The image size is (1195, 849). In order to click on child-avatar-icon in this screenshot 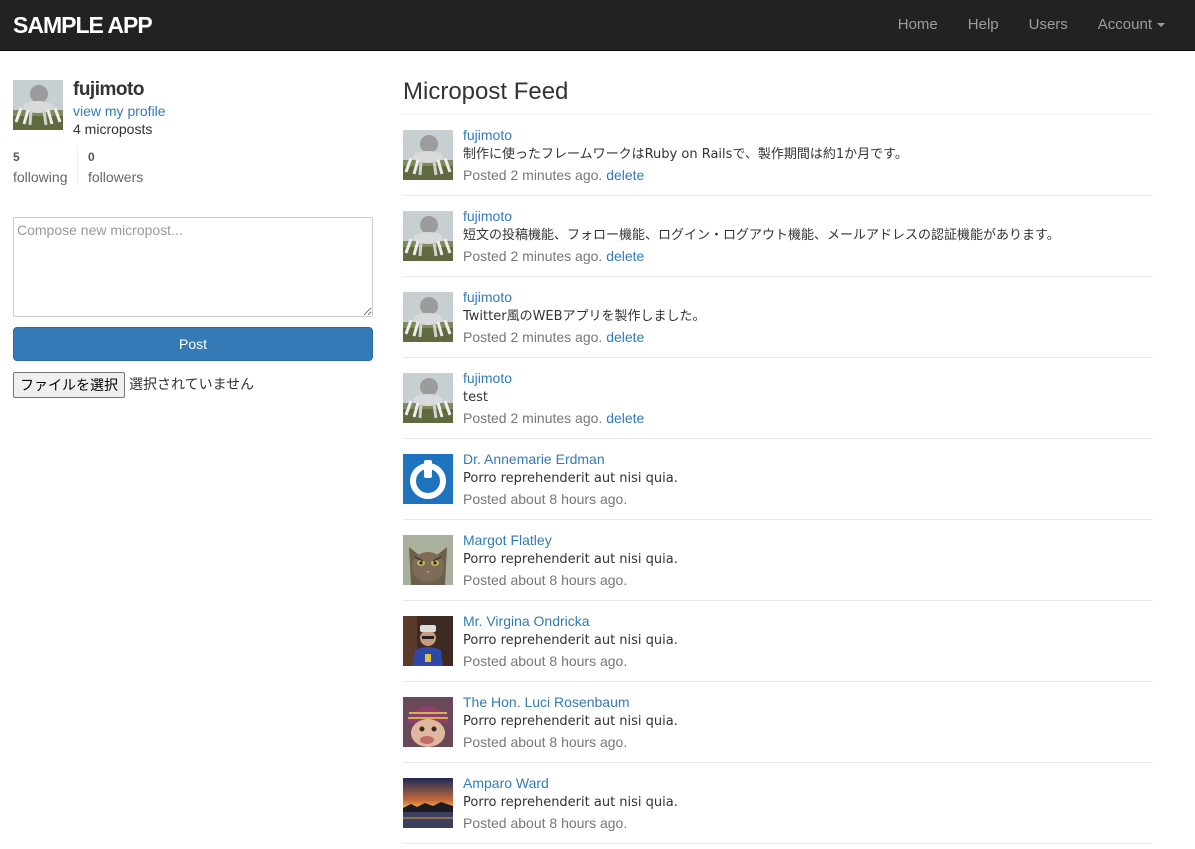, I will do `click(428, 722)`.